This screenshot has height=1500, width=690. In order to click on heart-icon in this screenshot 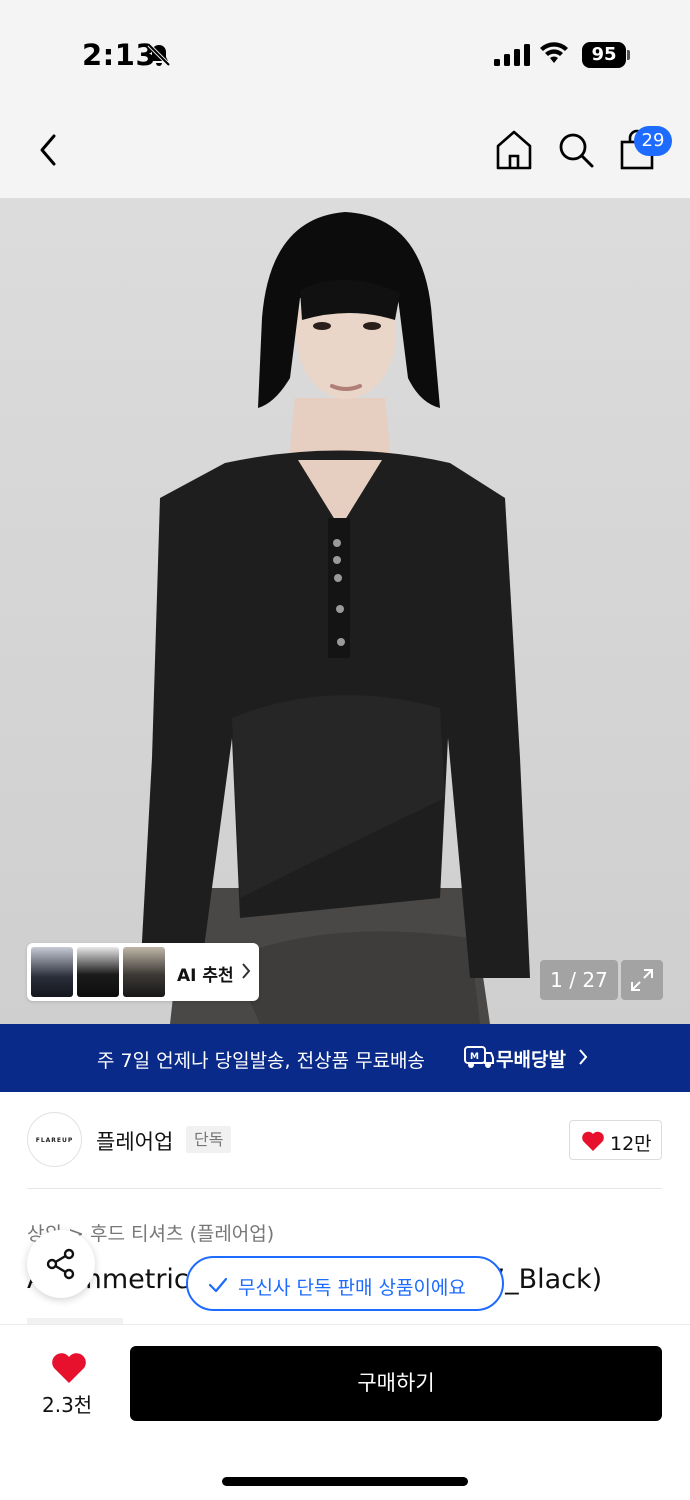, I will do `click(593, 1141)`.